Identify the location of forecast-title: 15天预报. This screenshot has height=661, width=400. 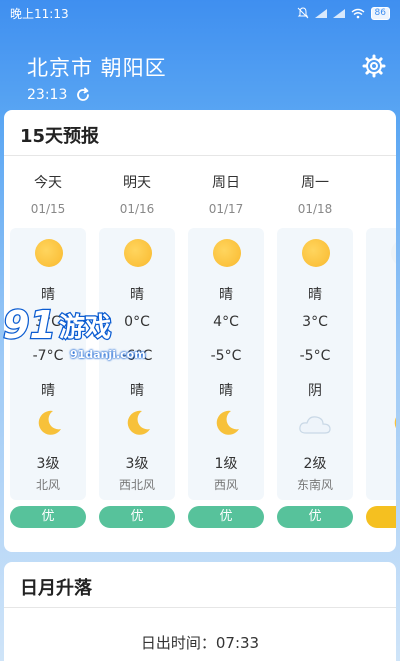
(60, 136).